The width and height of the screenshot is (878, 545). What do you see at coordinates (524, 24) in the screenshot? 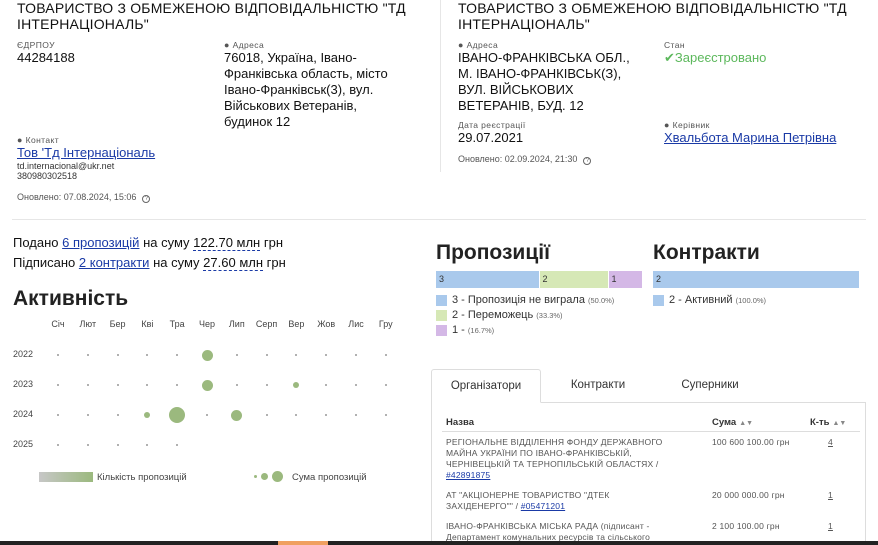
I see `right-company-name-line2: ІНТЕРНАЦІОНАЛЬ"` at bounding box center [524, 24].